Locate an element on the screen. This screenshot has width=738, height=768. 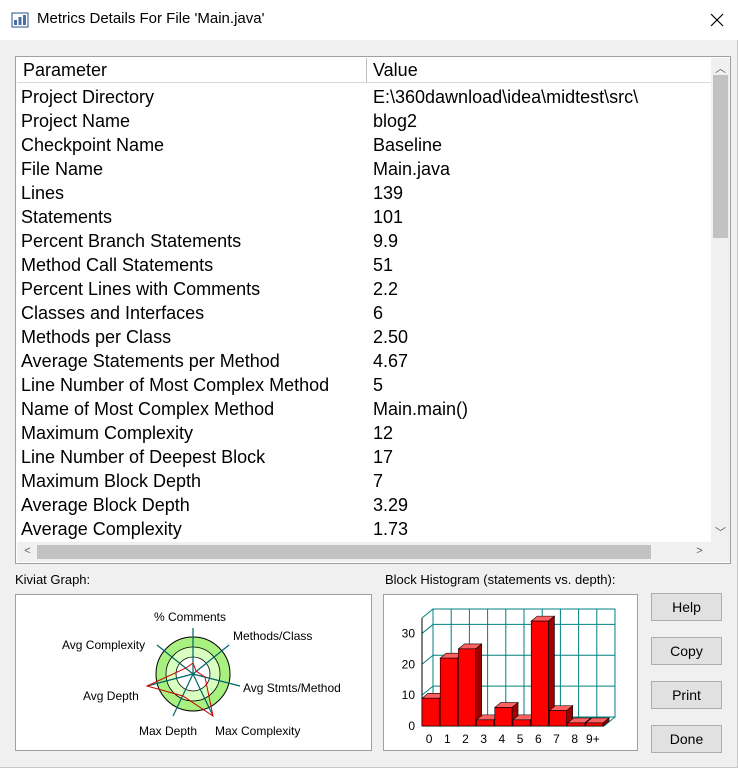
axis-label-comments: % Comments is located at coordinates (190, 617).